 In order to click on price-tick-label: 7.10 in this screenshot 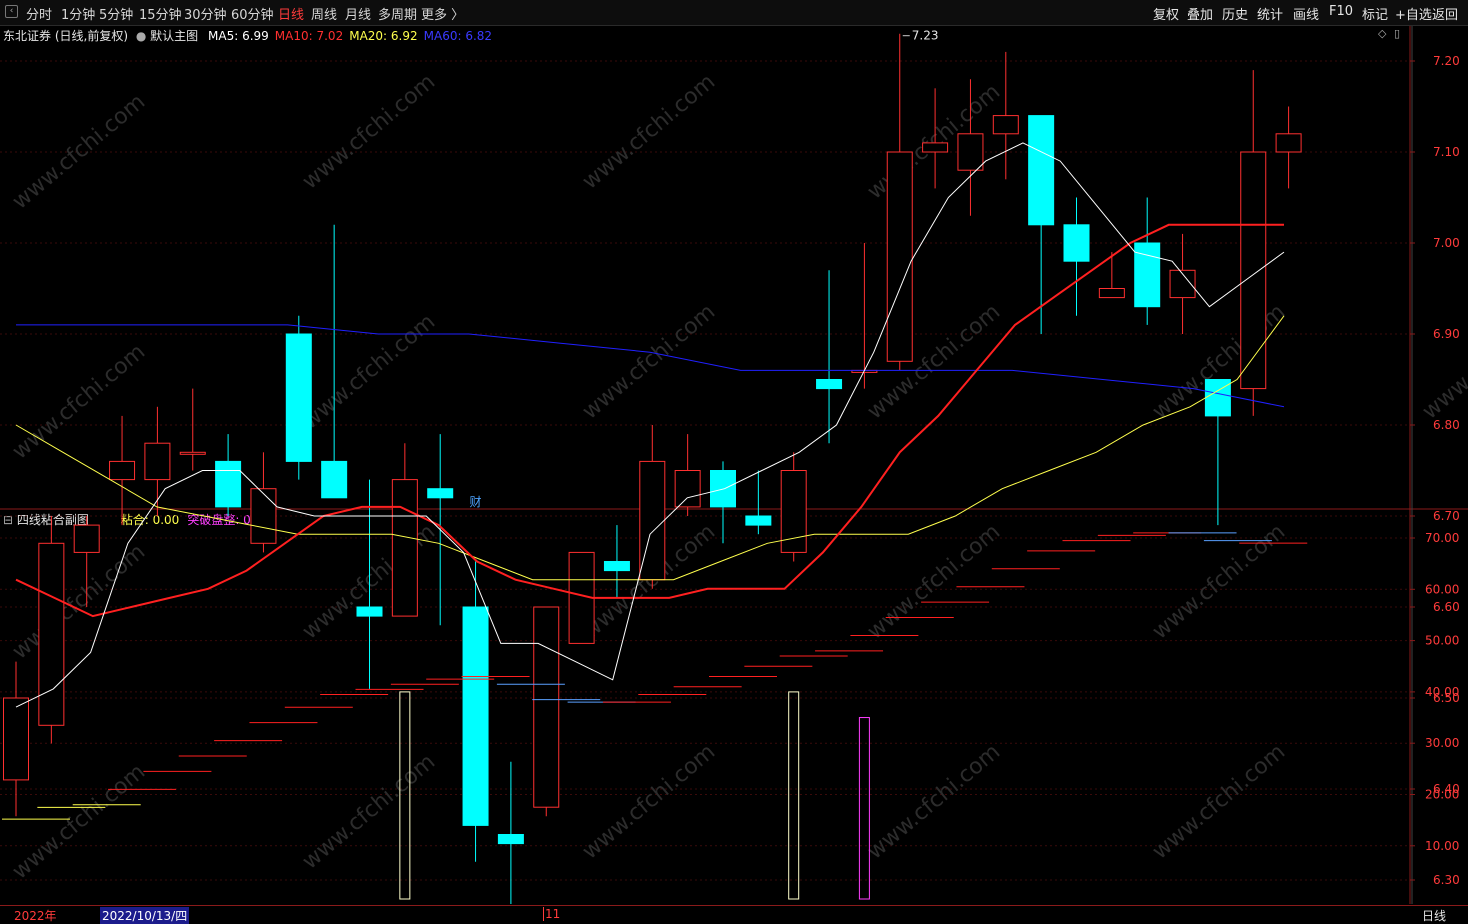, I will do `click(1446, 152)`.